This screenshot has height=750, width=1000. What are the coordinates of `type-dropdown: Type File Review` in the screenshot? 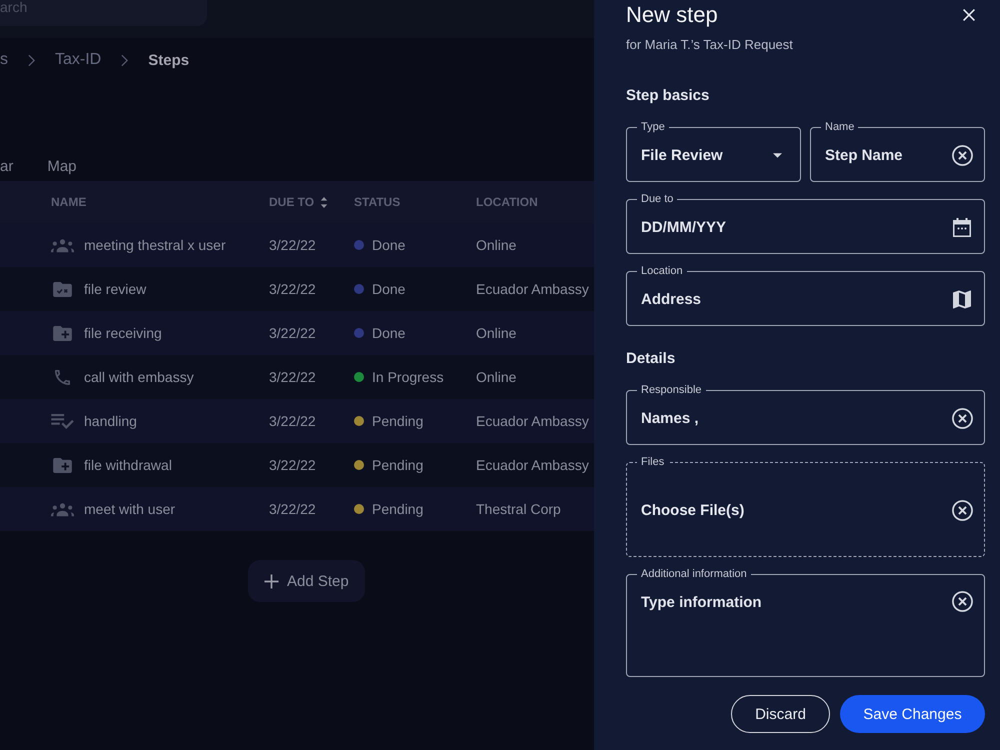 It's located at (713, 151).